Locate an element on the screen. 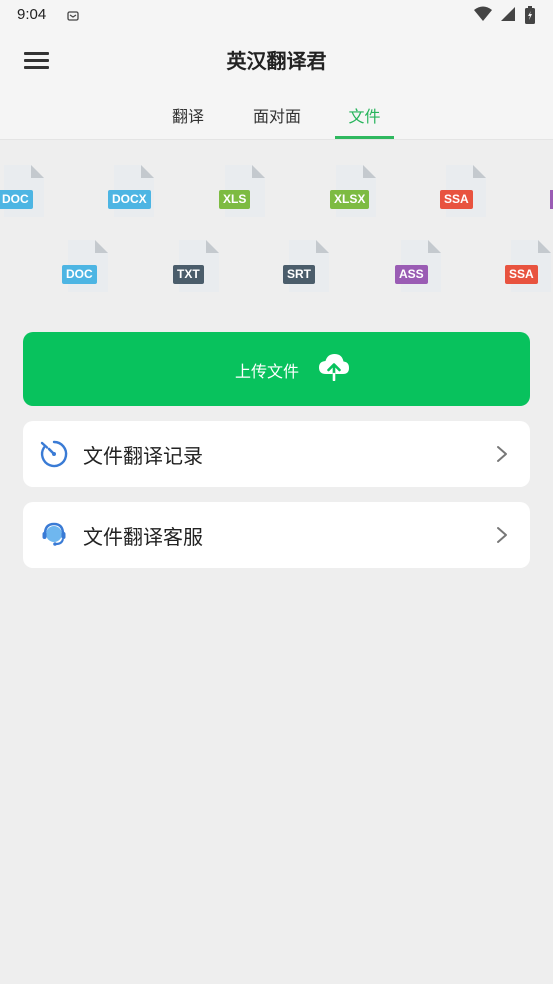 This screenshot has height=984, width=553. file-icon-srt: SRT is located at coordinates (306, 266).